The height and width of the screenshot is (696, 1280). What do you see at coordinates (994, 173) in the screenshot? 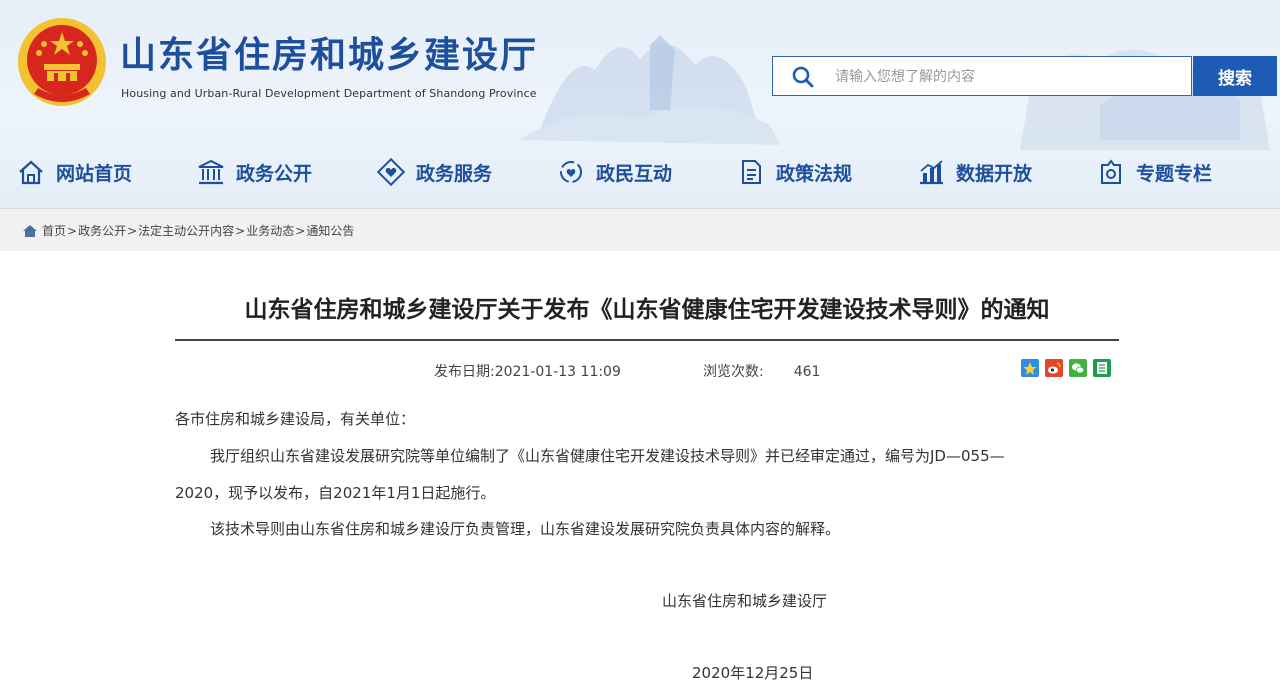
I see `nav-item-label: 数据开放` at bounding box center [994, 173].